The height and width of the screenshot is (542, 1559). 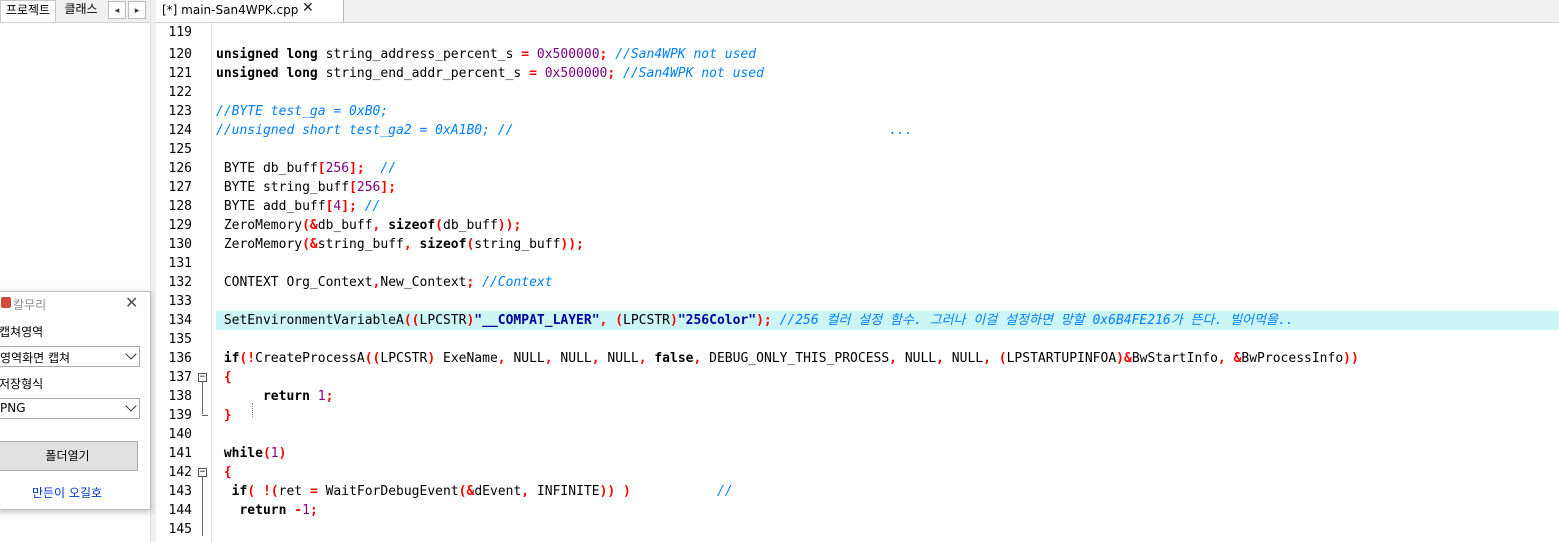 I want to click on code-line-142: {, so click(x=227, y=472).